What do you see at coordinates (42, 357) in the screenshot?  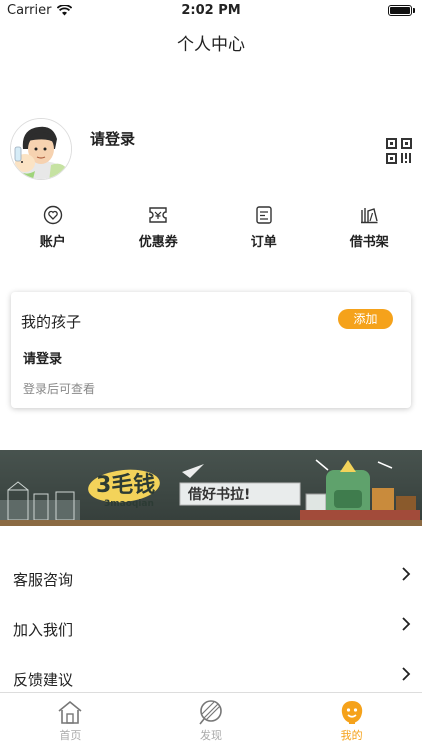 I see `kids-login-prompt: 请登录` at bounding box center [42, 357].